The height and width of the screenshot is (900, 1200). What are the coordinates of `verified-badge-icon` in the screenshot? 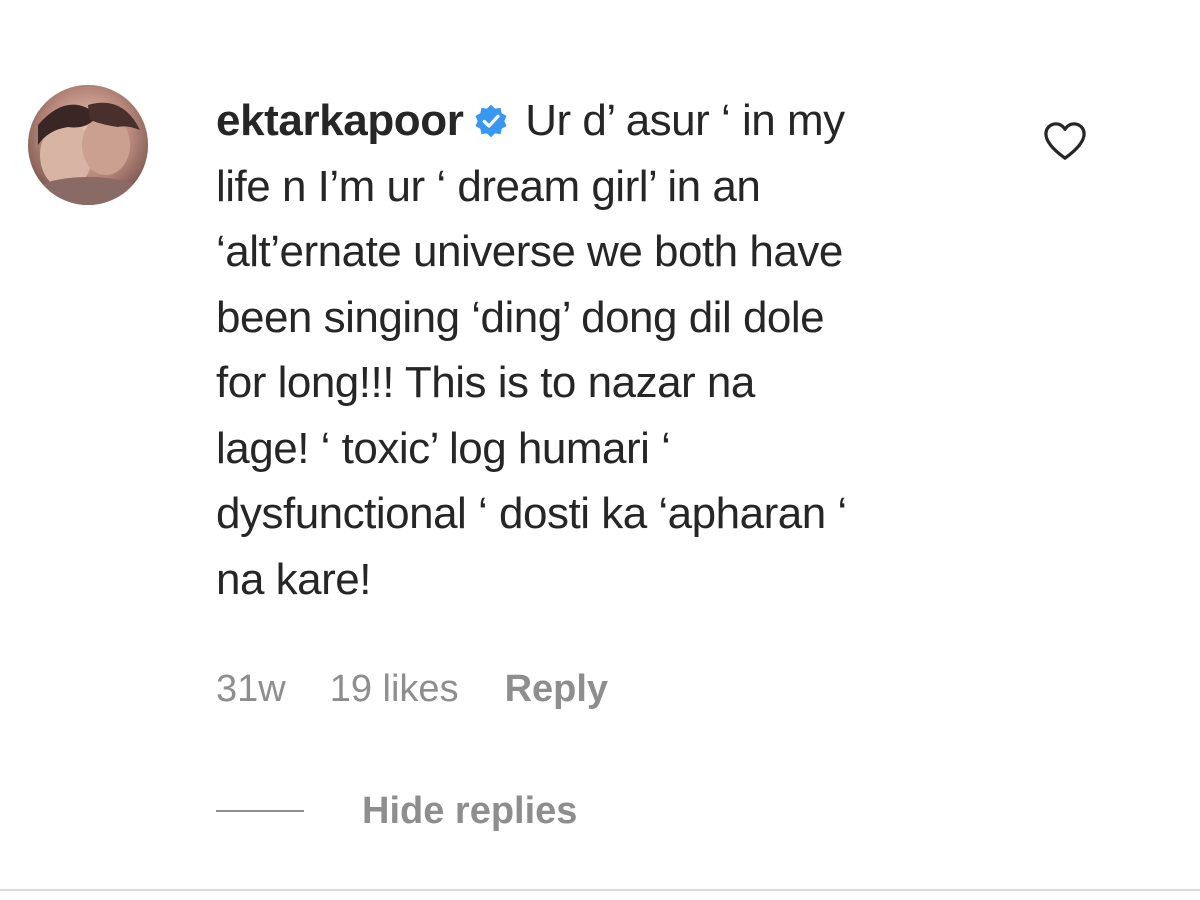 It's located at (491, 121).